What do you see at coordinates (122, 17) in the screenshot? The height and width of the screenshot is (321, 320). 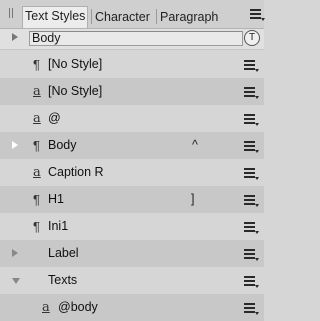 I see `tab-character: Character` at bounding box center [122, 17].